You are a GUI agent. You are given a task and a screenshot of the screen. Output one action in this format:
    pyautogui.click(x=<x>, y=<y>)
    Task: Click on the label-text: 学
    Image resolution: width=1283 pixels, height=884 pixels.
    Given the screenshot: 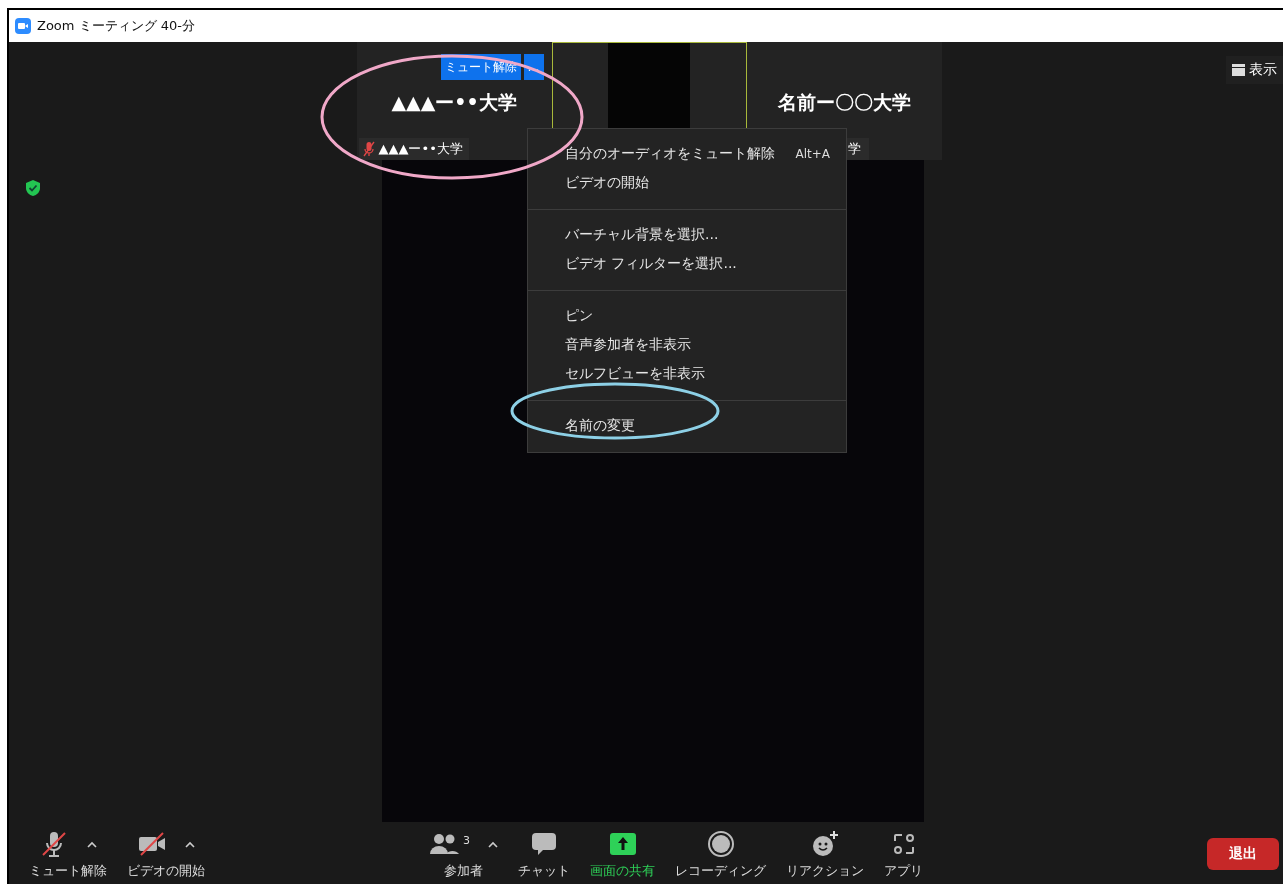 What is the action you would take?
    pyautogui.click(x=854, y=149)
    